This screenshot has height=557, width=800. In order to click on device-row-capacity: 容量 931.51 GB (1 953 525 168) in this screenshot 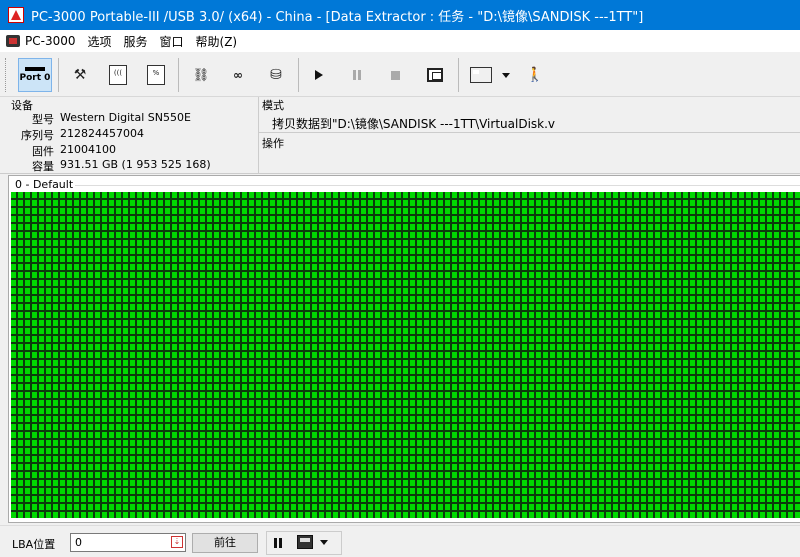, I will do `click(128, 166)`.